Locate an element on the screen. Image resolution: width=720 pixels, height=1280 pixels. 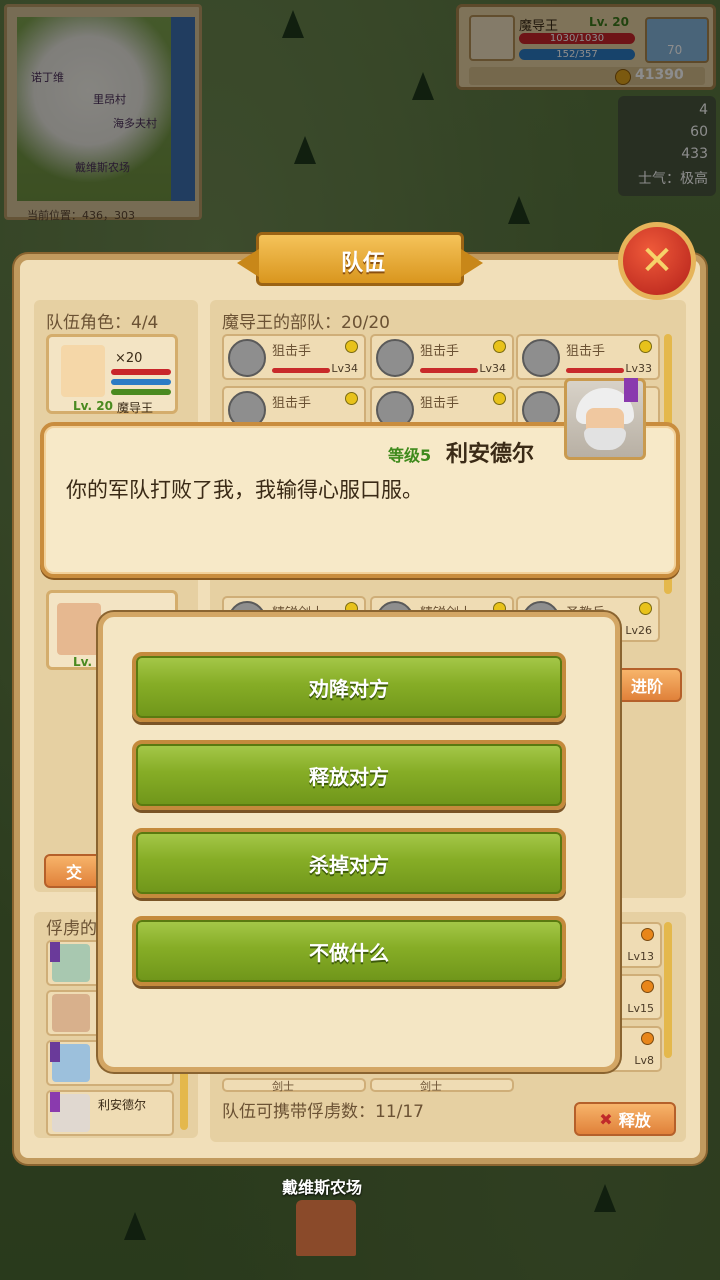
hero-mp-bar is located at coordinates (141, 382).